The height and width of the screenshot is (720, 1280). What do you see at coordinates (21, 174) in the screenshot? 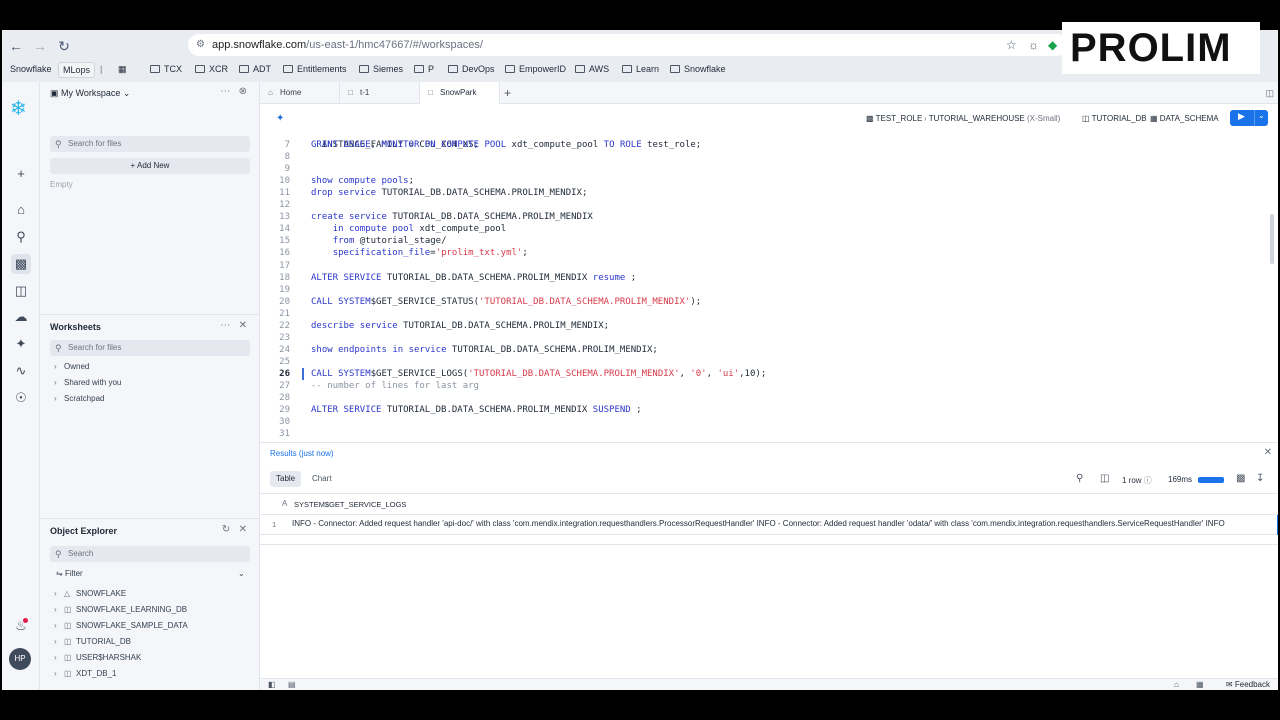
I see `plus-icon: +` at bounding box center [21, 174].